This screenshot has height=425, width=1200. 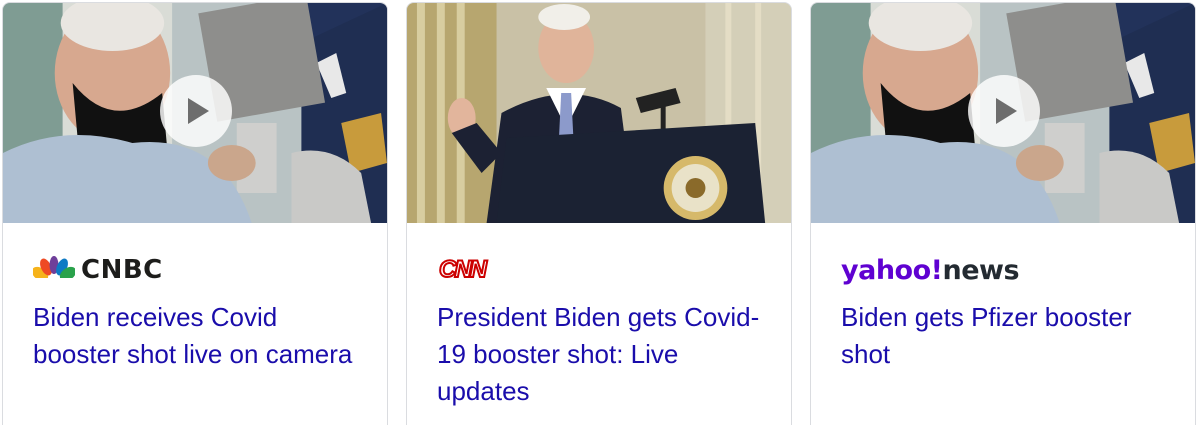 I want to click on source-logo-yahoo: yahoo!news, so click(x=1003, y=270).